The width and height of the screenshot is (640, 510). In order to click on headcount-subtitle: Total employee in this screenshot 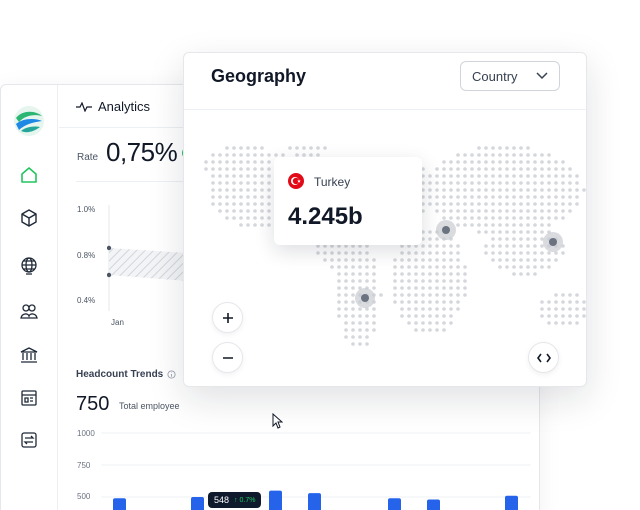, I will do `click(149, 406)`.